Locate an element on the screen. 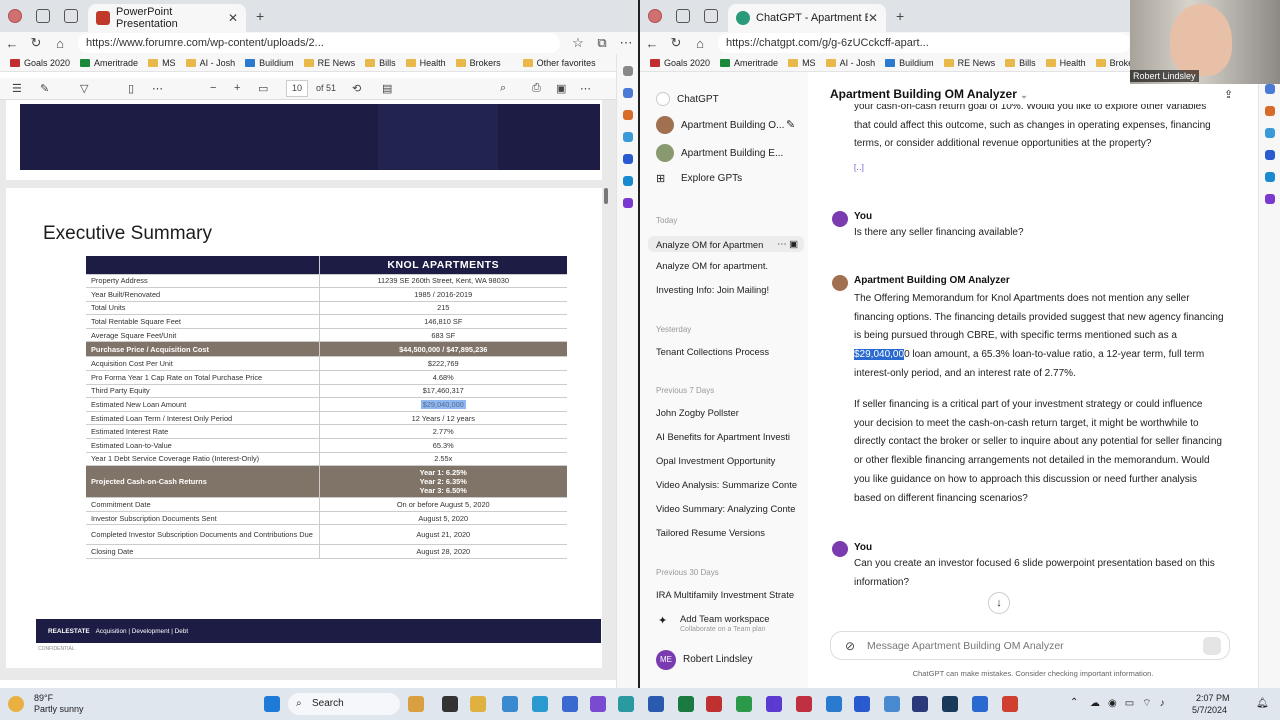  pdf-scrollbar is located at coordinates (606, 196).